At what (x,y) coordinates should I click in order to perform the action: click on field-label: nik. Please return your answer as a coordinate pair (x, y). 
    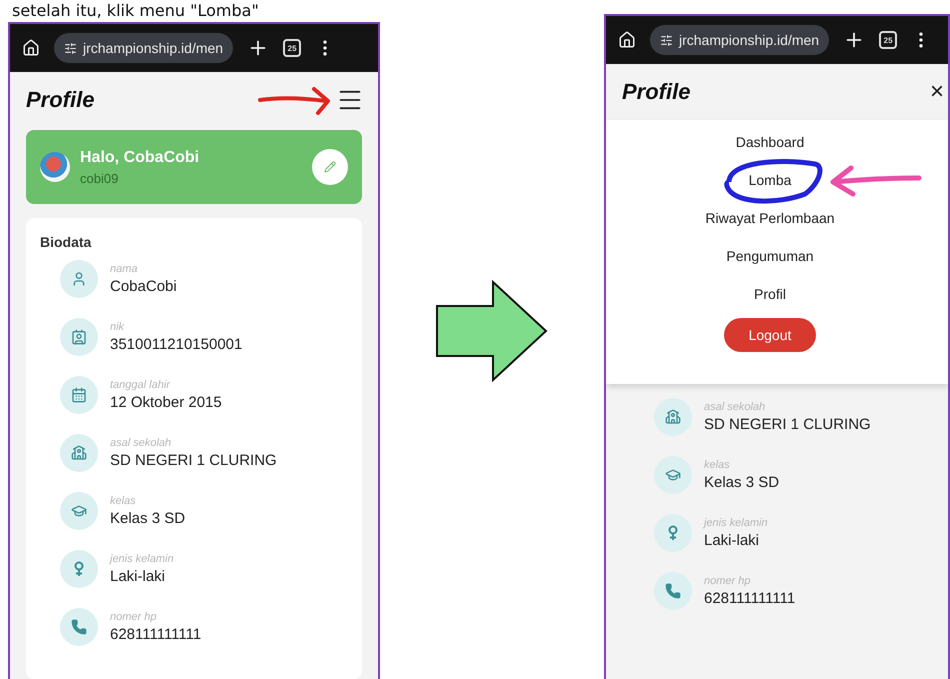
    Looking at the image, I should click on (118, 327).